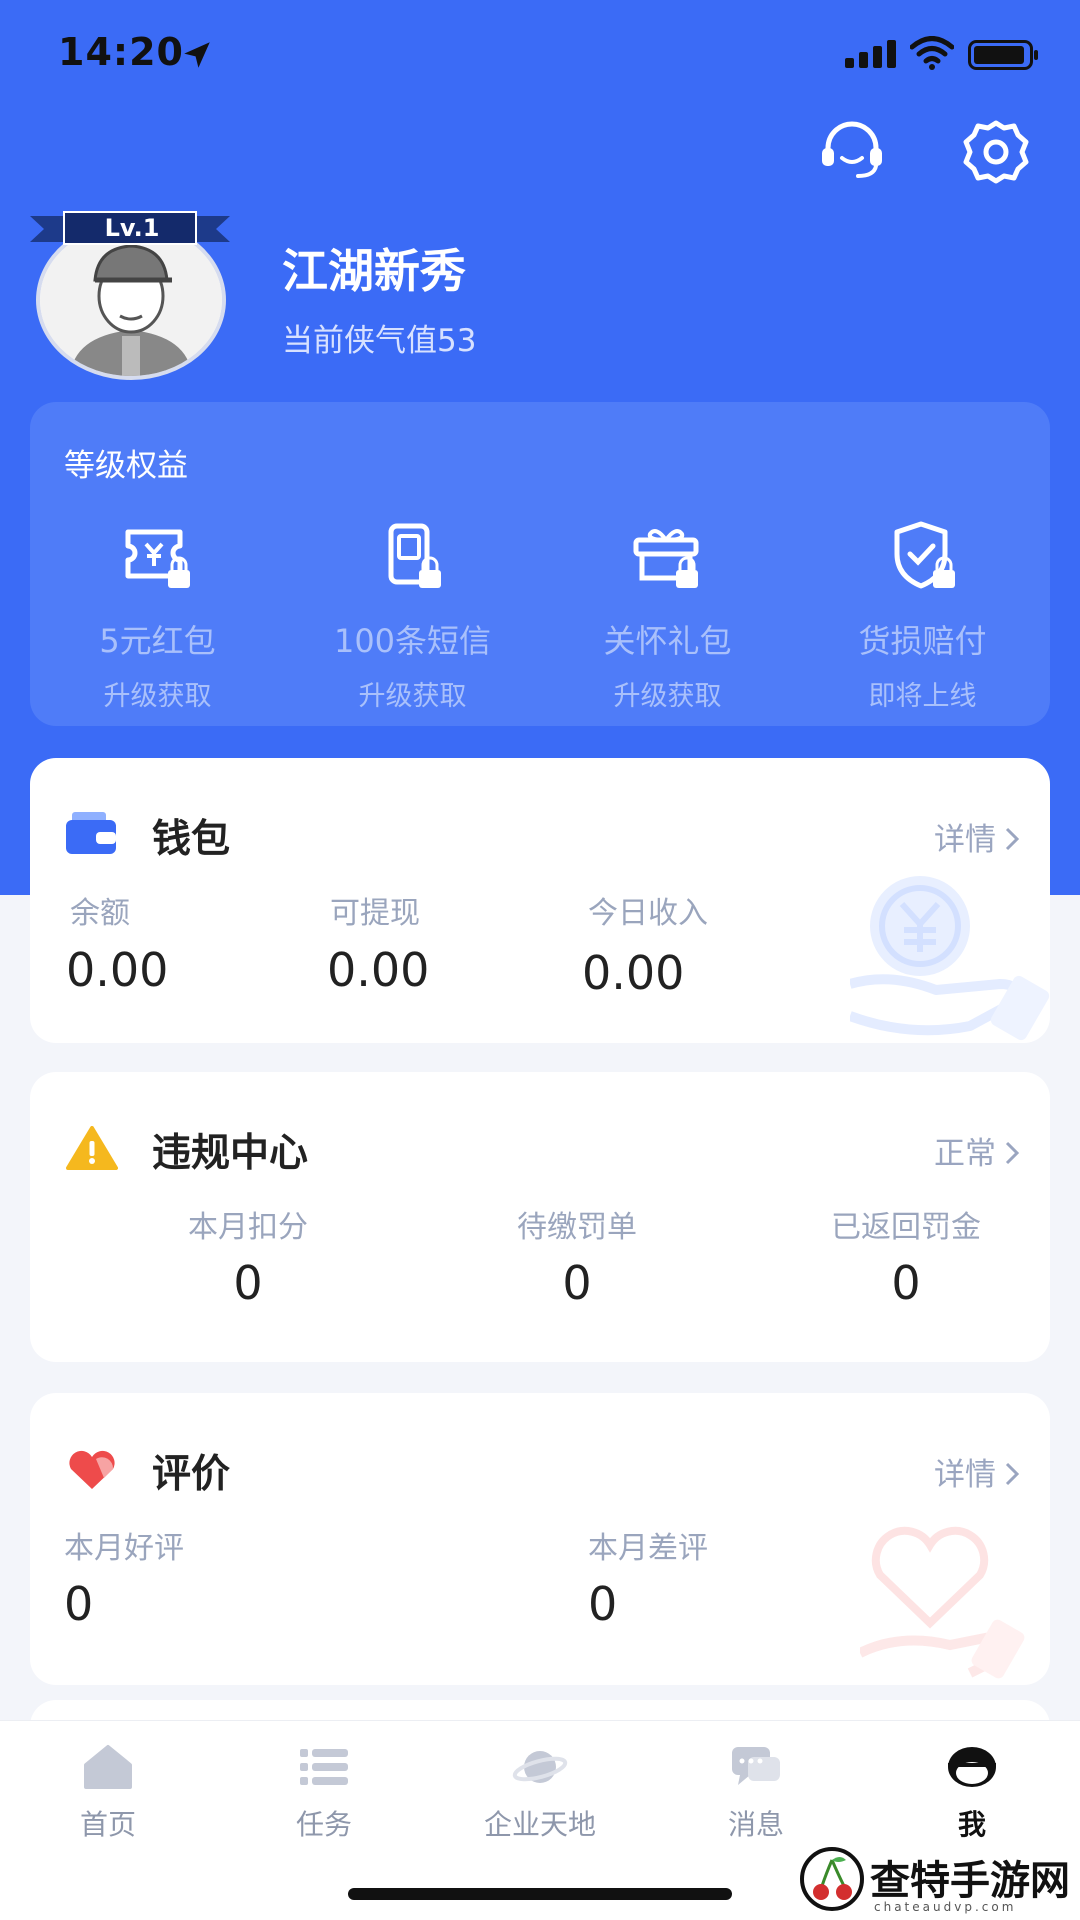  Describe the element at coordinates (191, 1474) in the screenshot. I see `rating-title: 评价` at that location.